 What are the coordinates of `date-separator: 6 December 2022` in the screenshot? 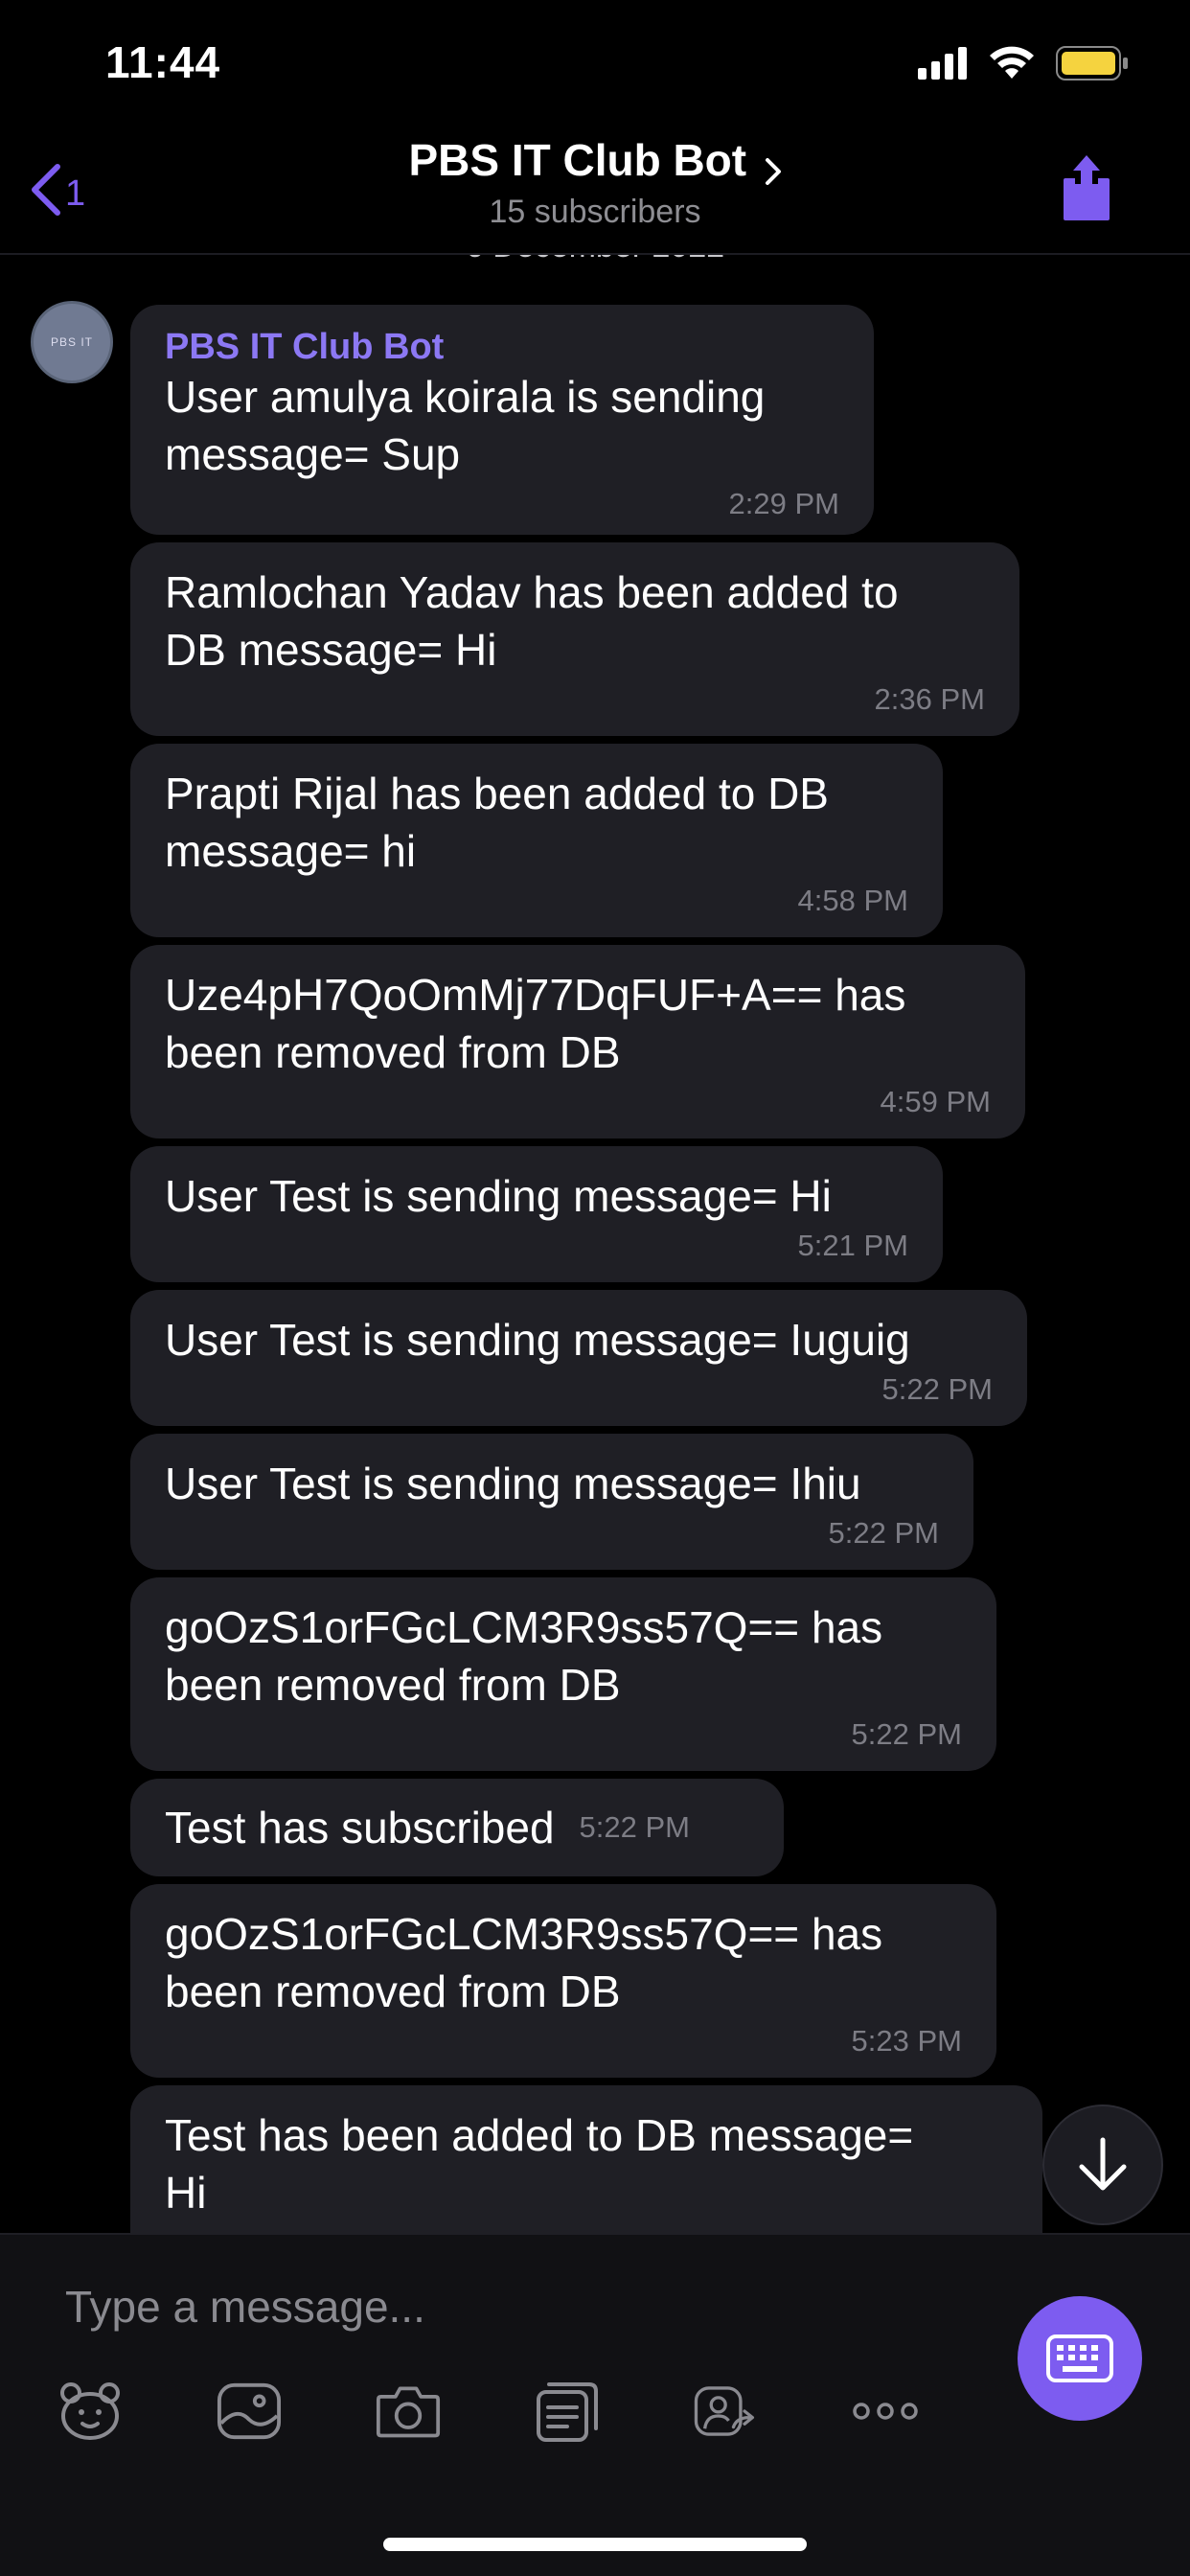 It's located at (595, 260).